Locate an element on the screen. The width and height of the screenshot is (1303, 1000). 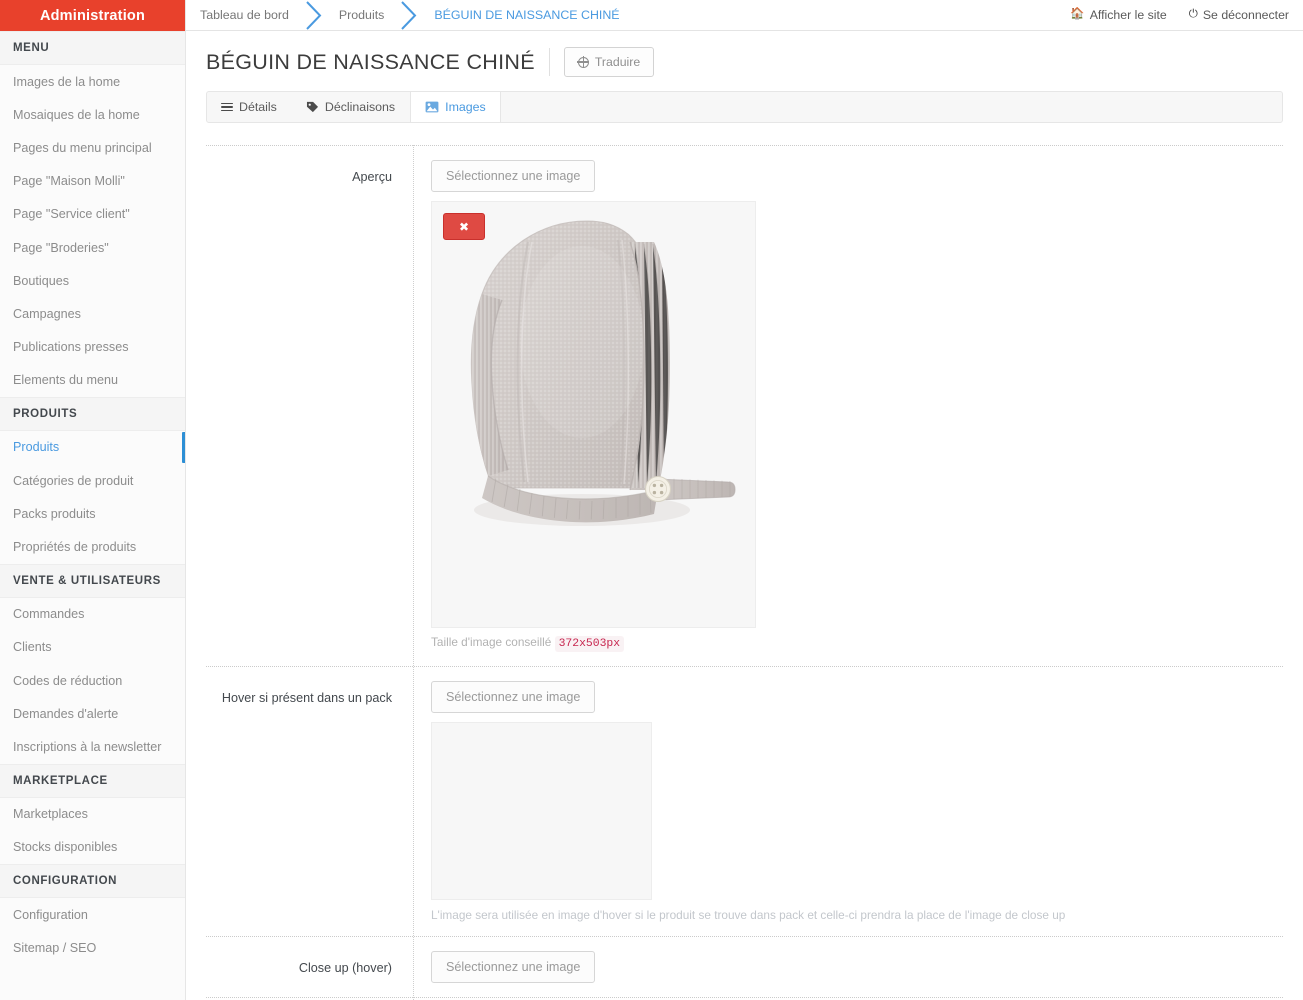
recommended-size-code: 372x503px is located at coordinates (589, 644).